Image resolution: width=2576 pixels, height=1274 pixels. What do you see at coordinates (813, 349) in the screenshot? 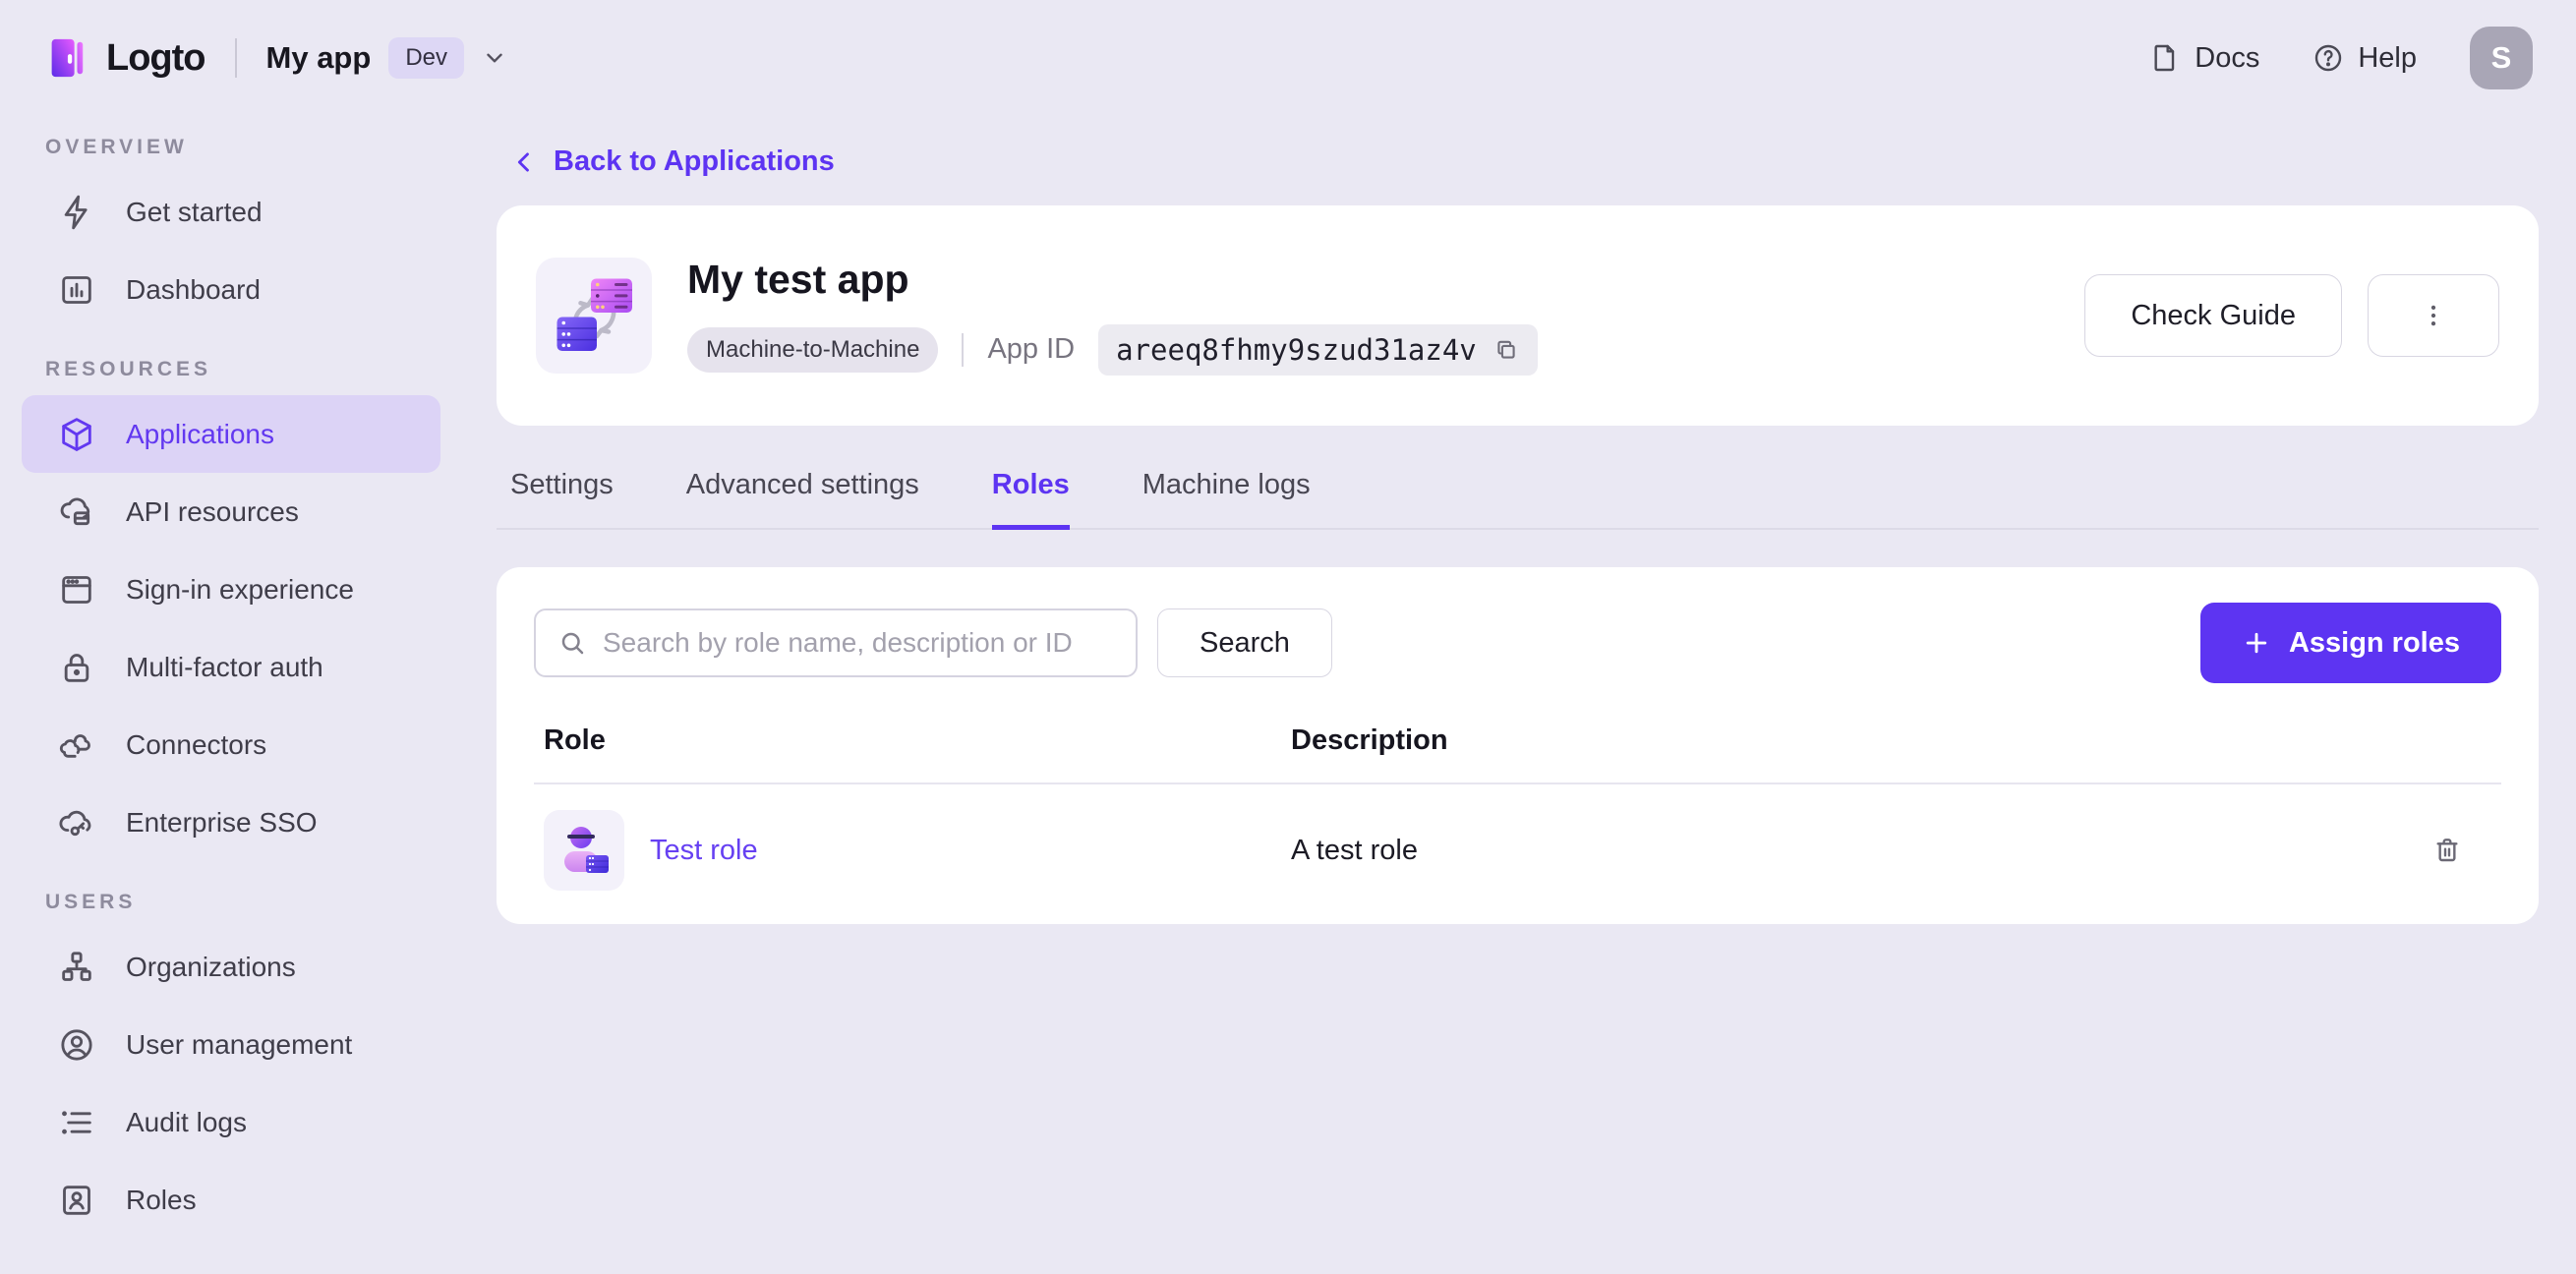
I see `app-type-badge: Machine-to-Machine` at bounding box center [813, 349].